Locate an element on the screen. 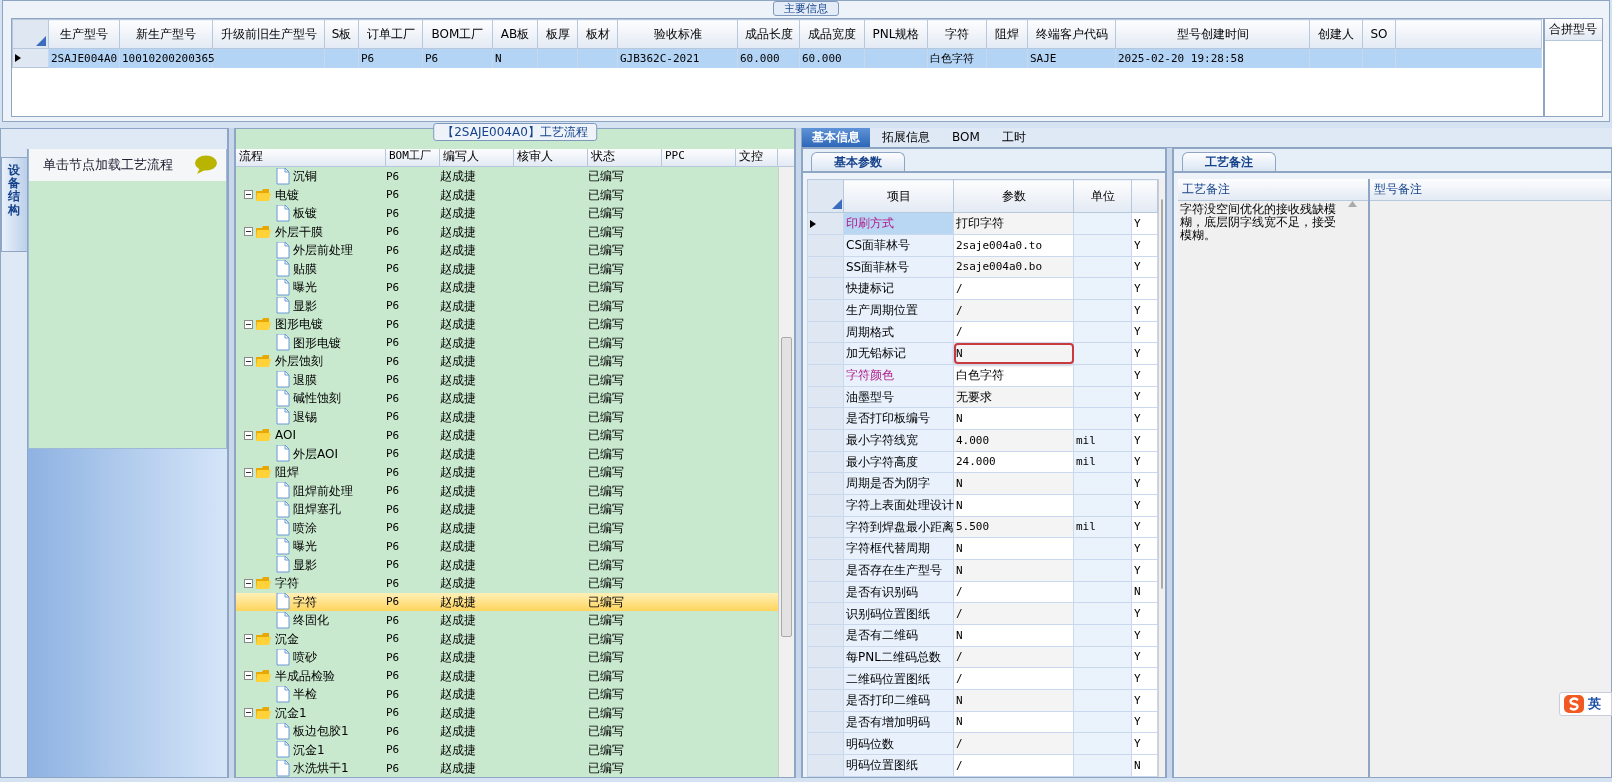 The width and height of the screenshot is (1612, 782). column-header: 编写人 is located at coordinates (477, 157).